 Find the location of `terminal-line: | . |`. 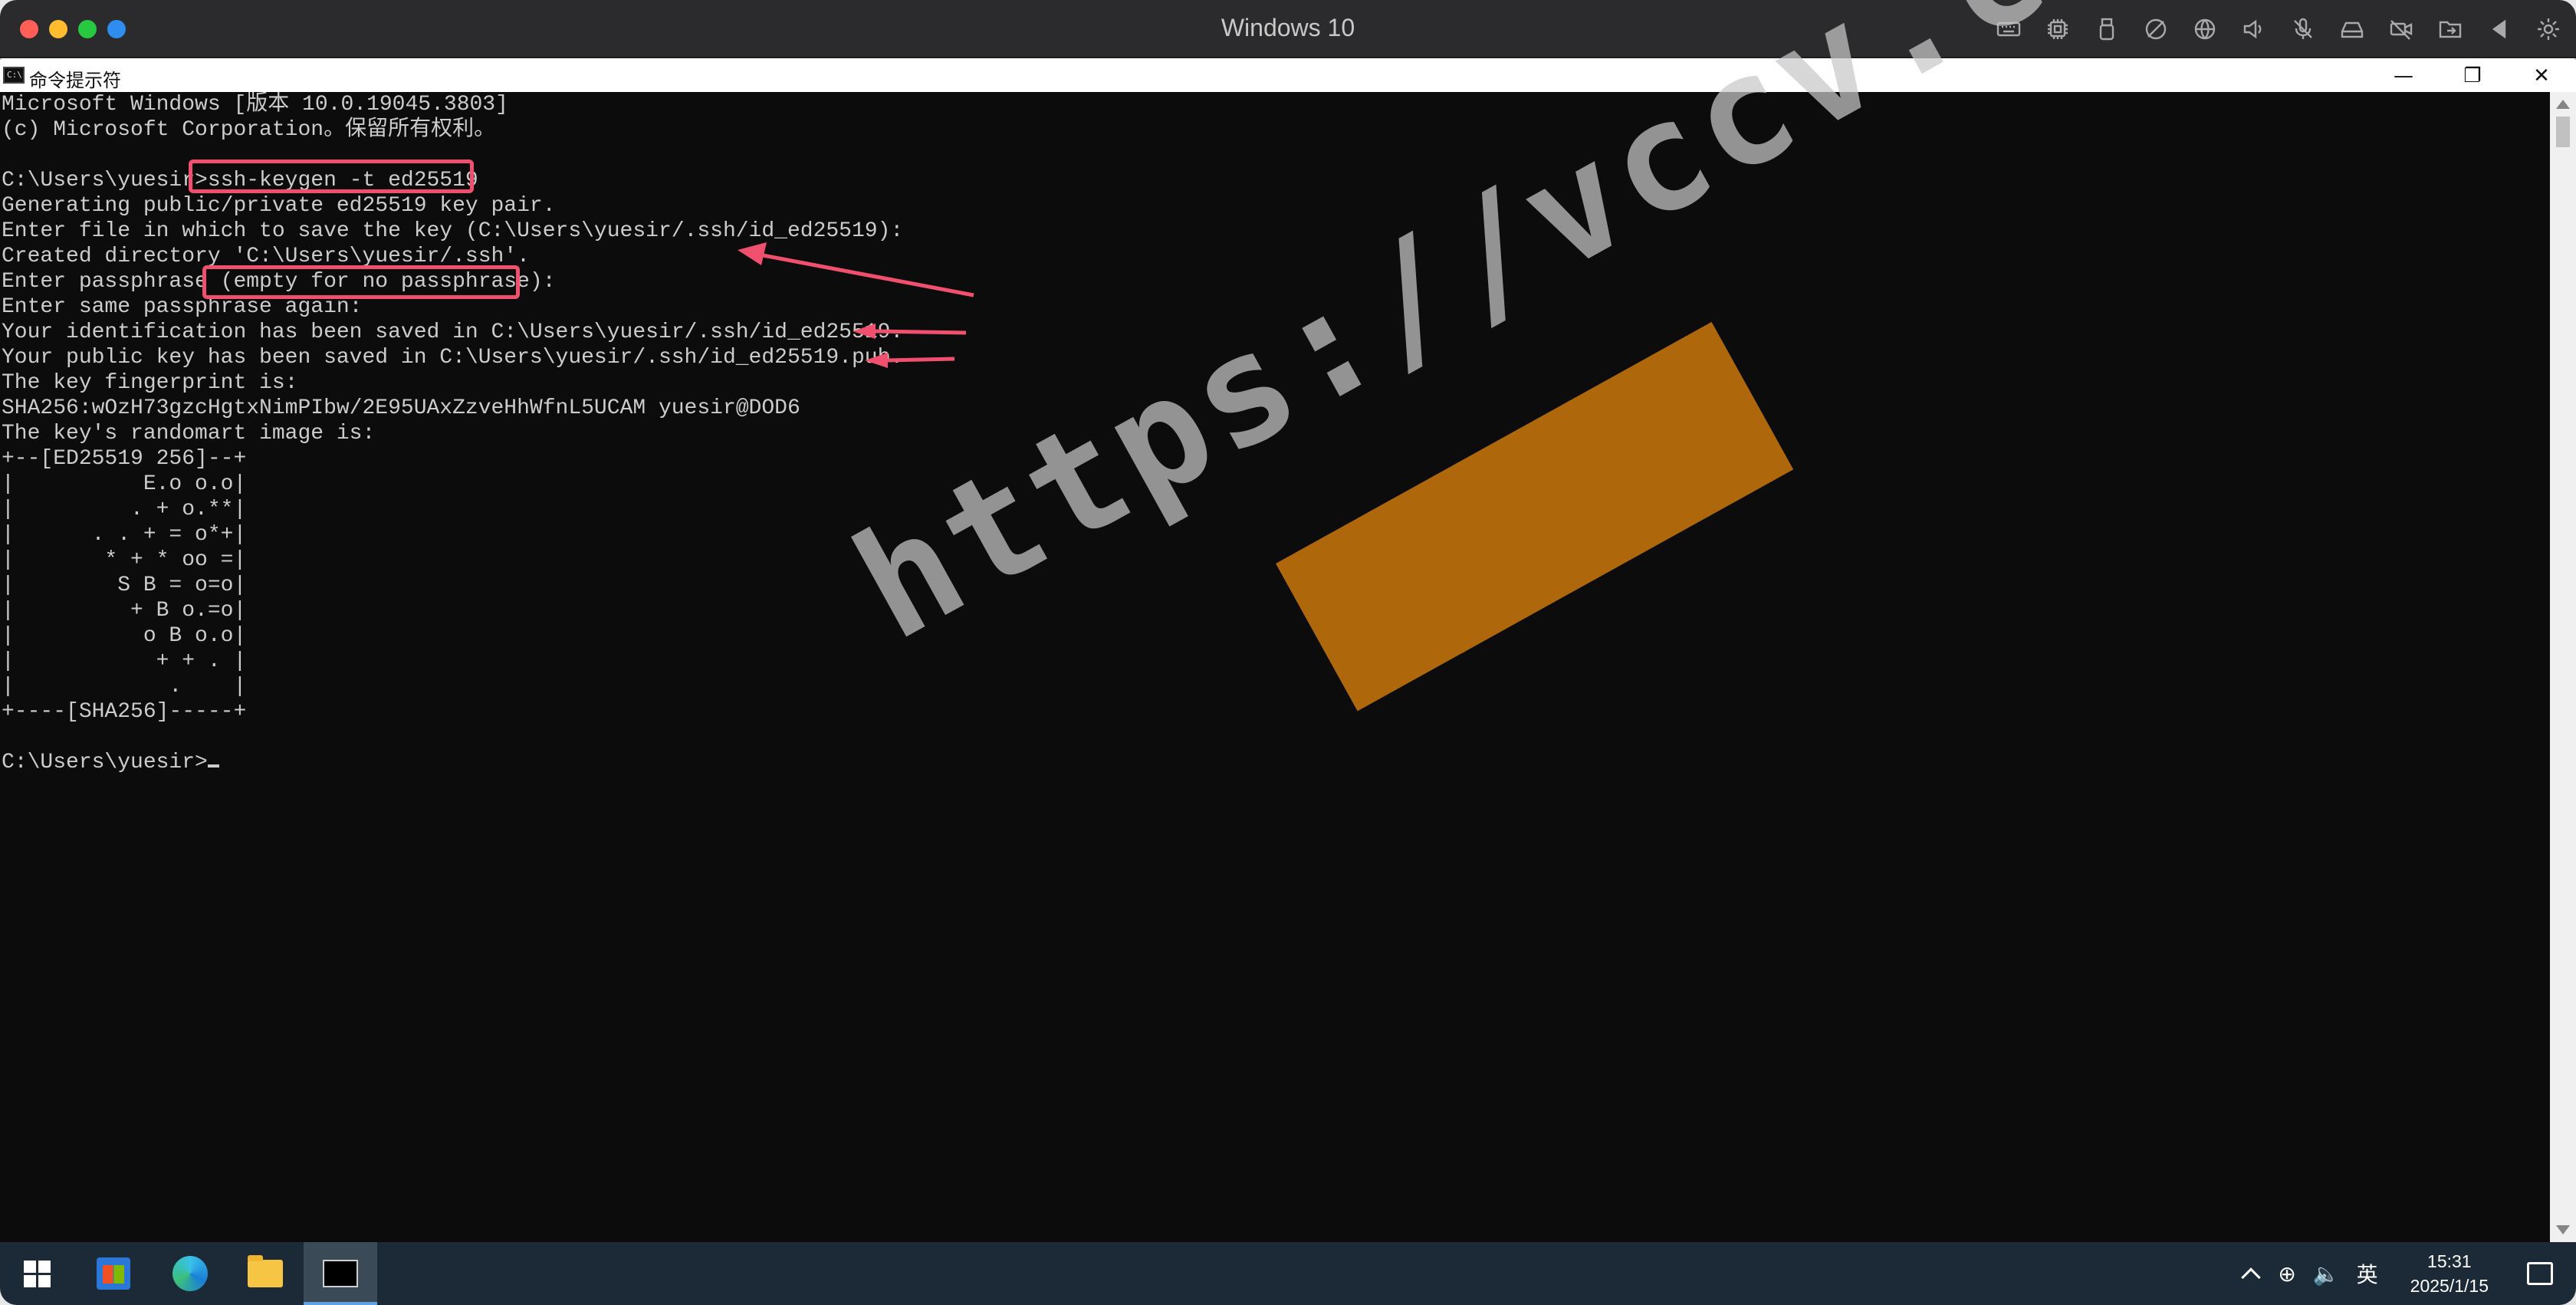

terminal-line: | . | is located at coordinates (125, 687).